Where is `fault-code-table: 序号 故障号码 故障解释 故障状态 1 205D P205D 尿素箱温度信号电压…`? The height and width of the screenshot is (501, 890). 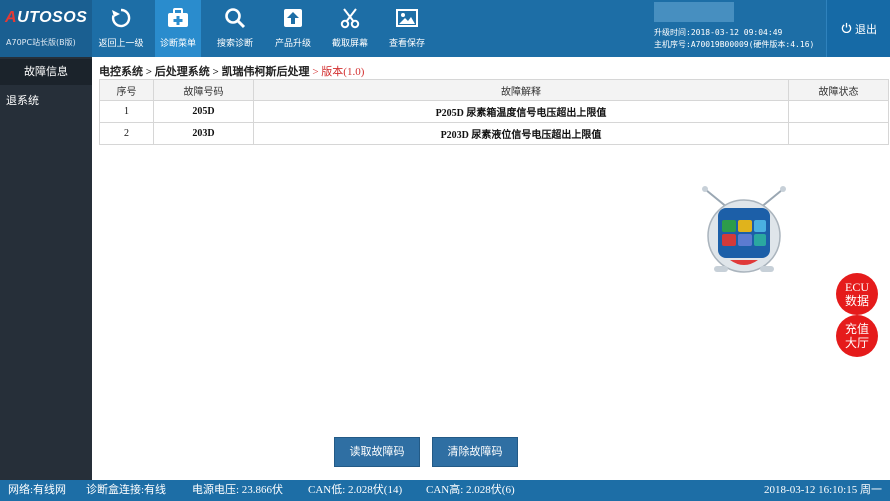
fault-code-table: 序号 故障号码 故障解释 故障状态 1 205D P205D 尿素箱温度信号电压… is located at coordinates (494, 112).